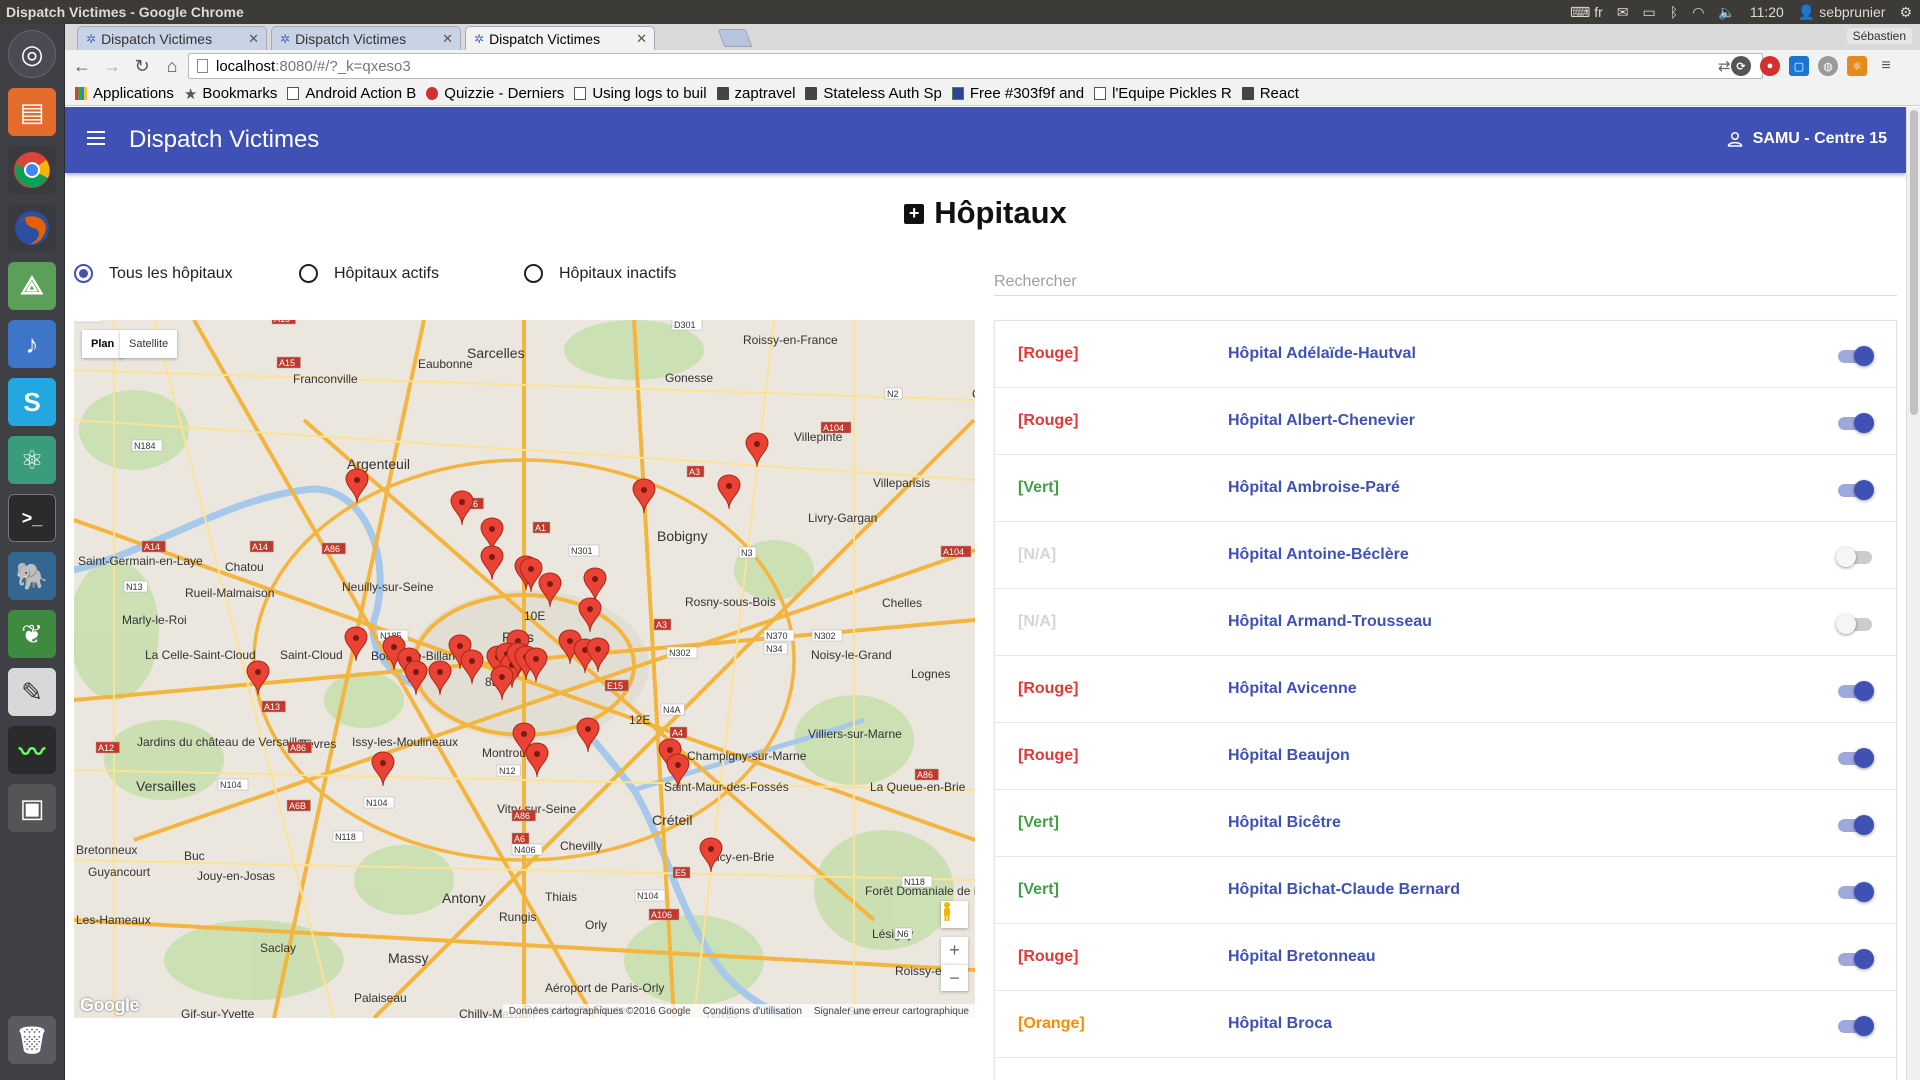  What do you see at coordinates (1905, 12) in the screenshot?
I see `settings-gear-icon: ⚙` at bounding box center [1905, 12].